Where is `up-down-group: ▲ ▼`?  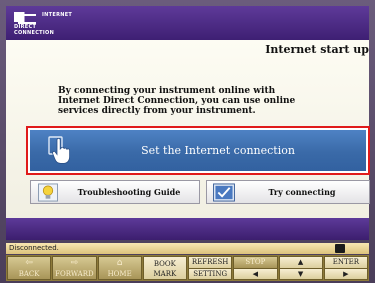
up-down-group: ▲ ▼ is located at coordinates (300, 268).